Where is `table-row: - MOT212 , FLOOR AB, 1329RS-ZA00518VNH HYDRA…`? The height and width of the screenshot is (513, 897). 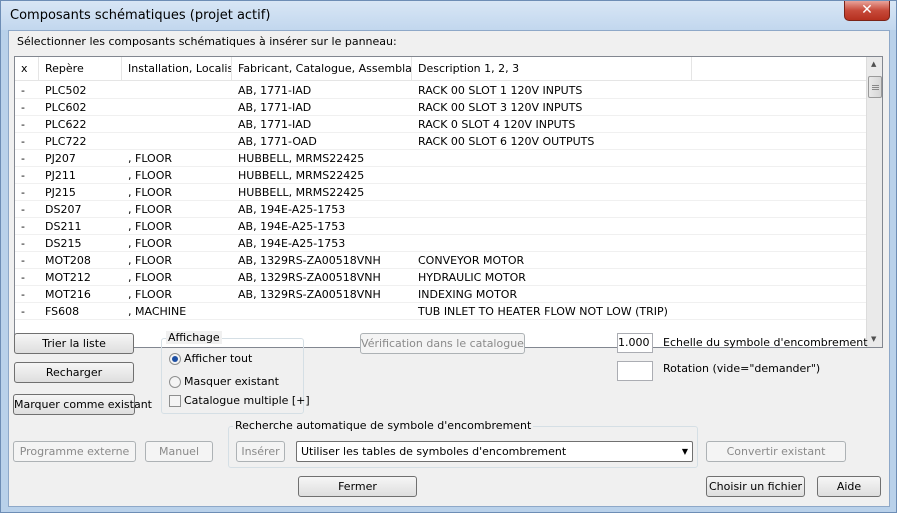
table-row: - MOT212 , FLOOR AB, 1329RS-ZA00518VNH HYDRA… is located at coordinates (441, 277).